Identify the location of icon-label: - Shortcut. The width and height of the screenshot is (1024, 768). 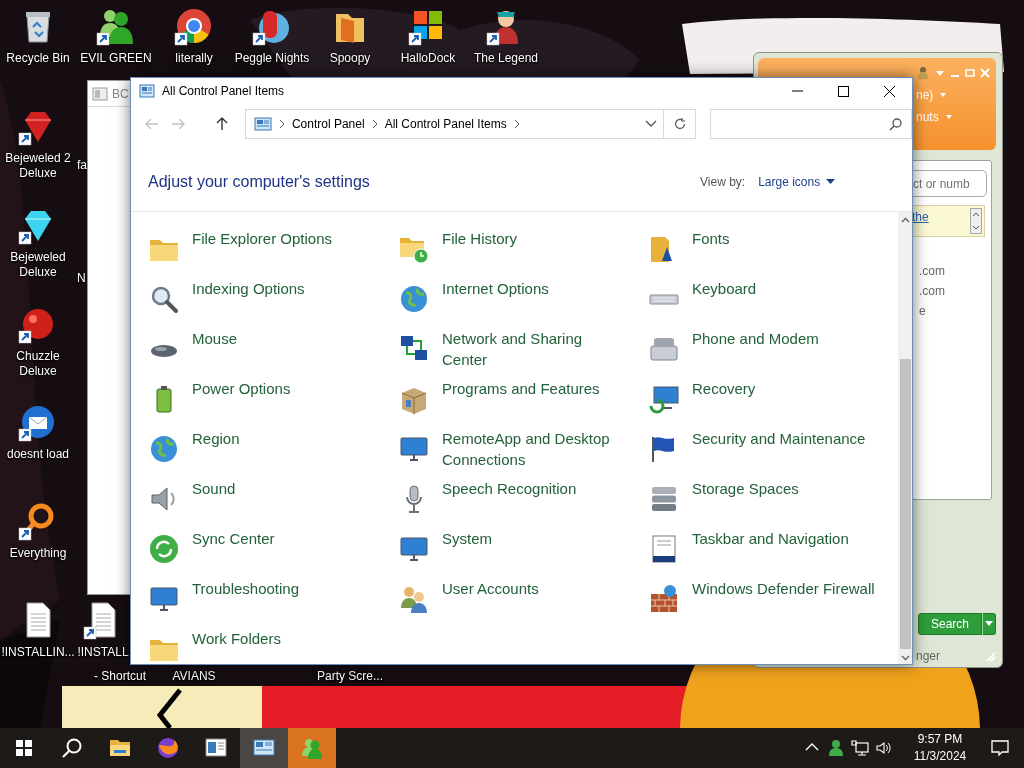
(120, 676).